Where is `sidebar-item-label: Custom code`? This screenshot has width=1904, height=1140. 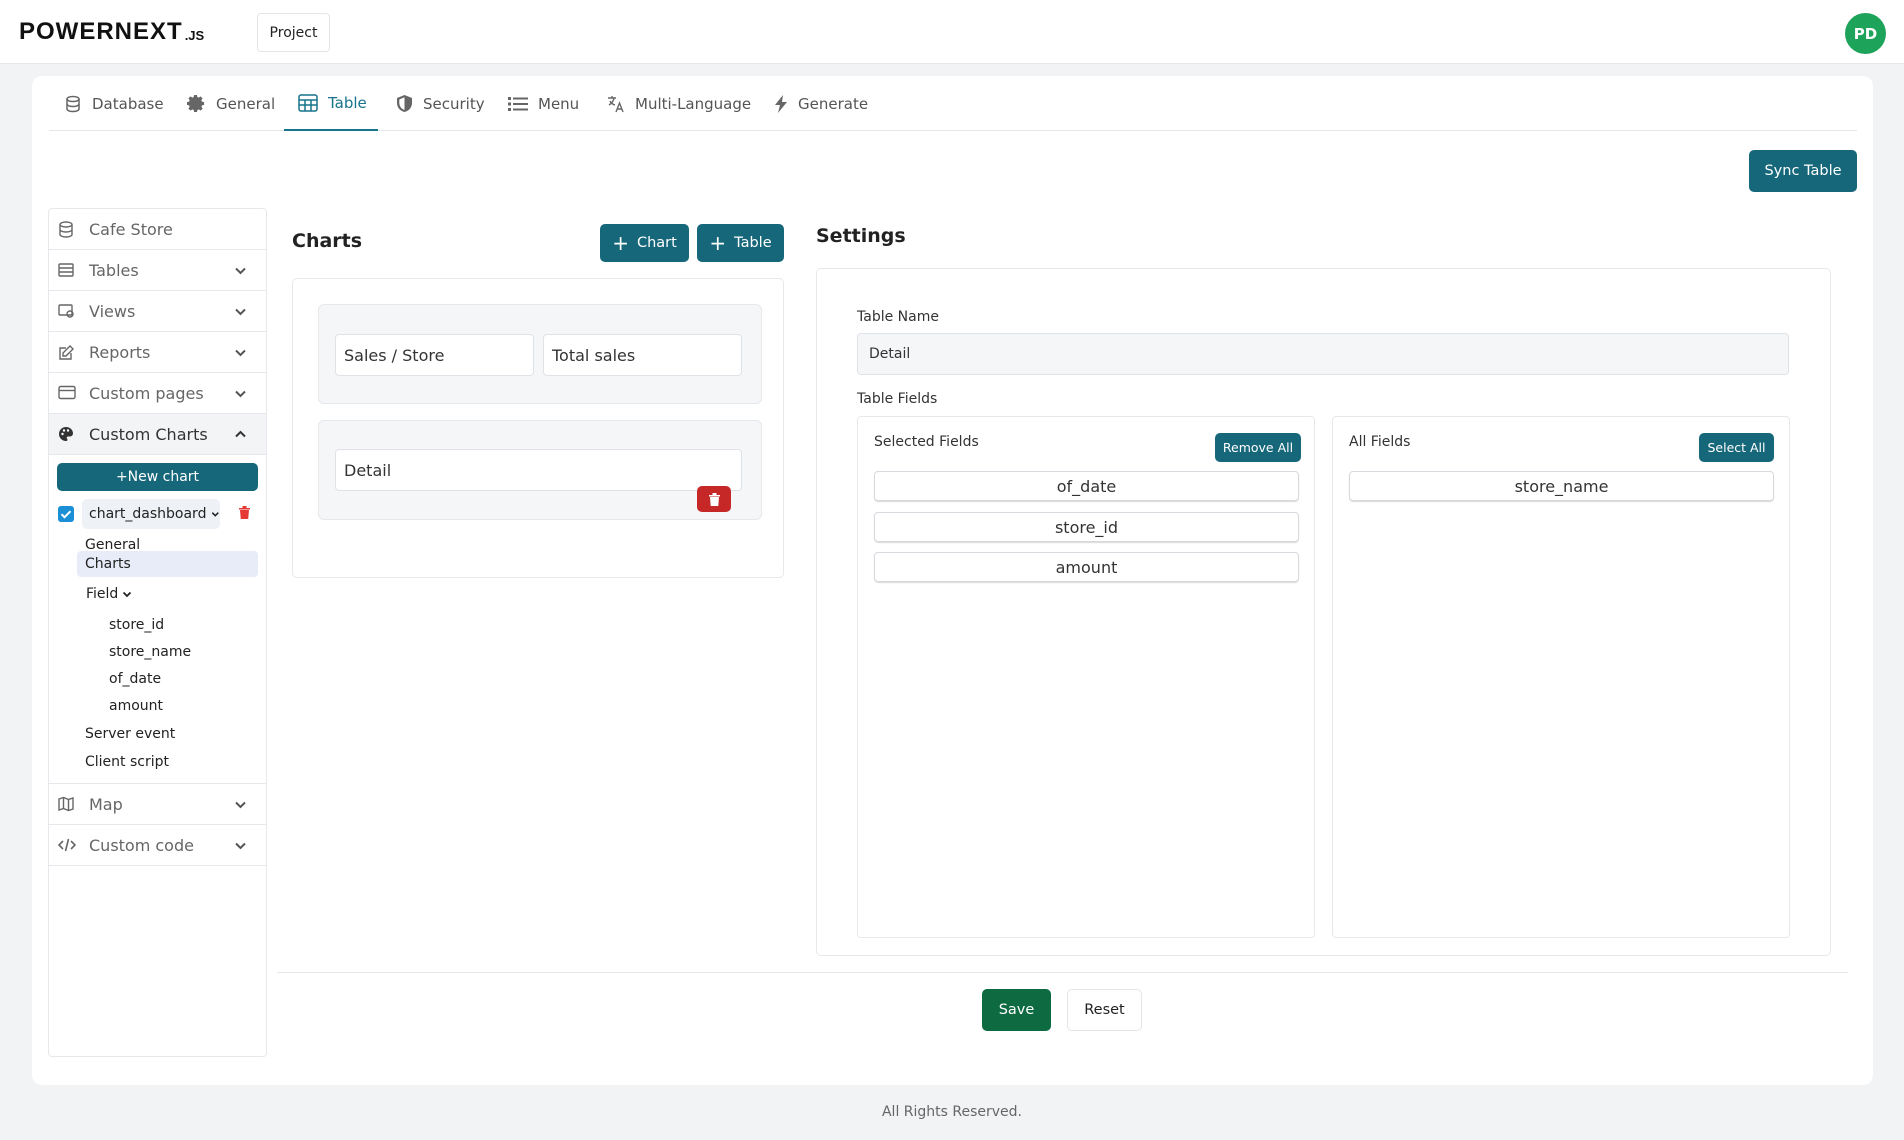
sidebar-item-label: Custom code is located at coordinates (141, 845).